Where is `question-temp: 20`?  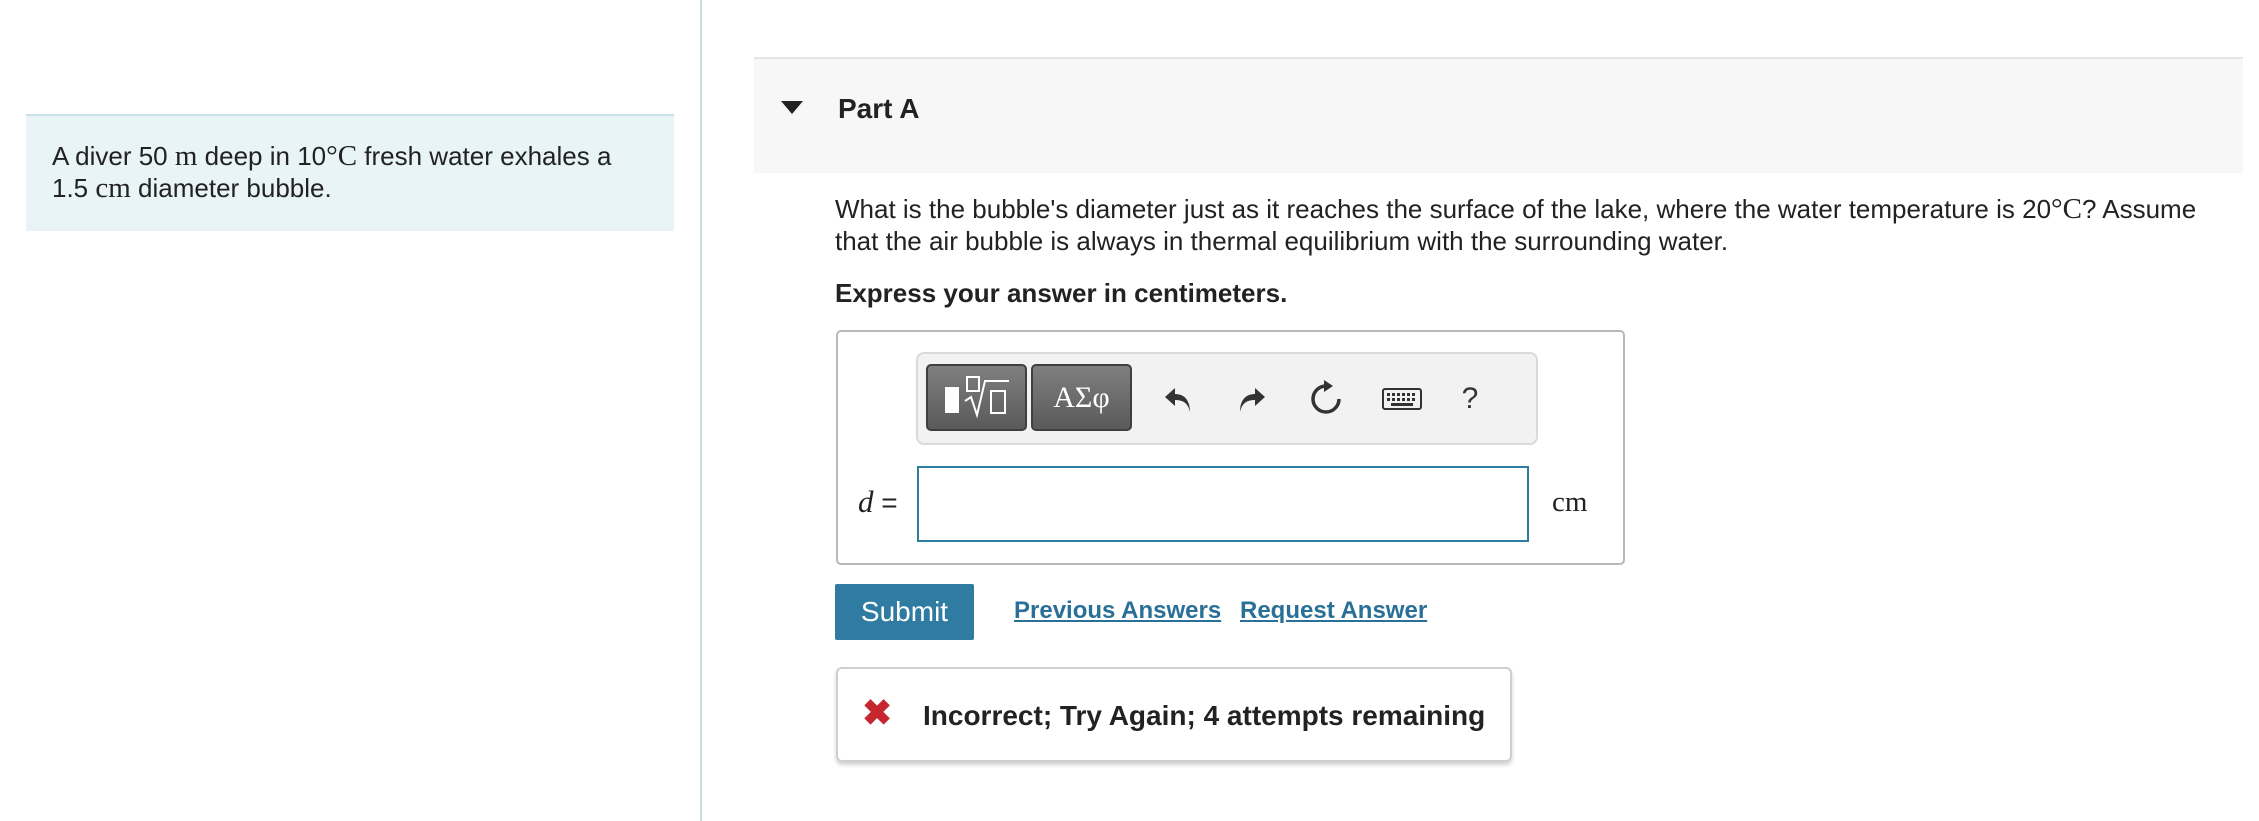
question-temp: 20 is located at coordinates (2037, 209).